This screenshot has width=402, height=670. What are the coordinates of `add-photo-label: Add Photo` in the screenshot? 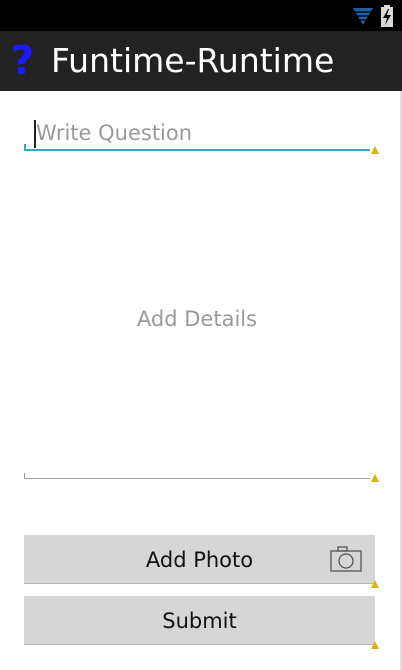 It's located at (199, 560).